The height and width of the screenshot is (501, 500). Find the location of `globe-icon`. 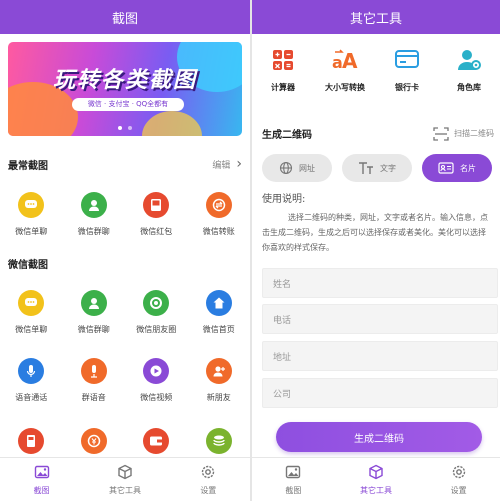

globe-icon is located at coordinates (286, 168).